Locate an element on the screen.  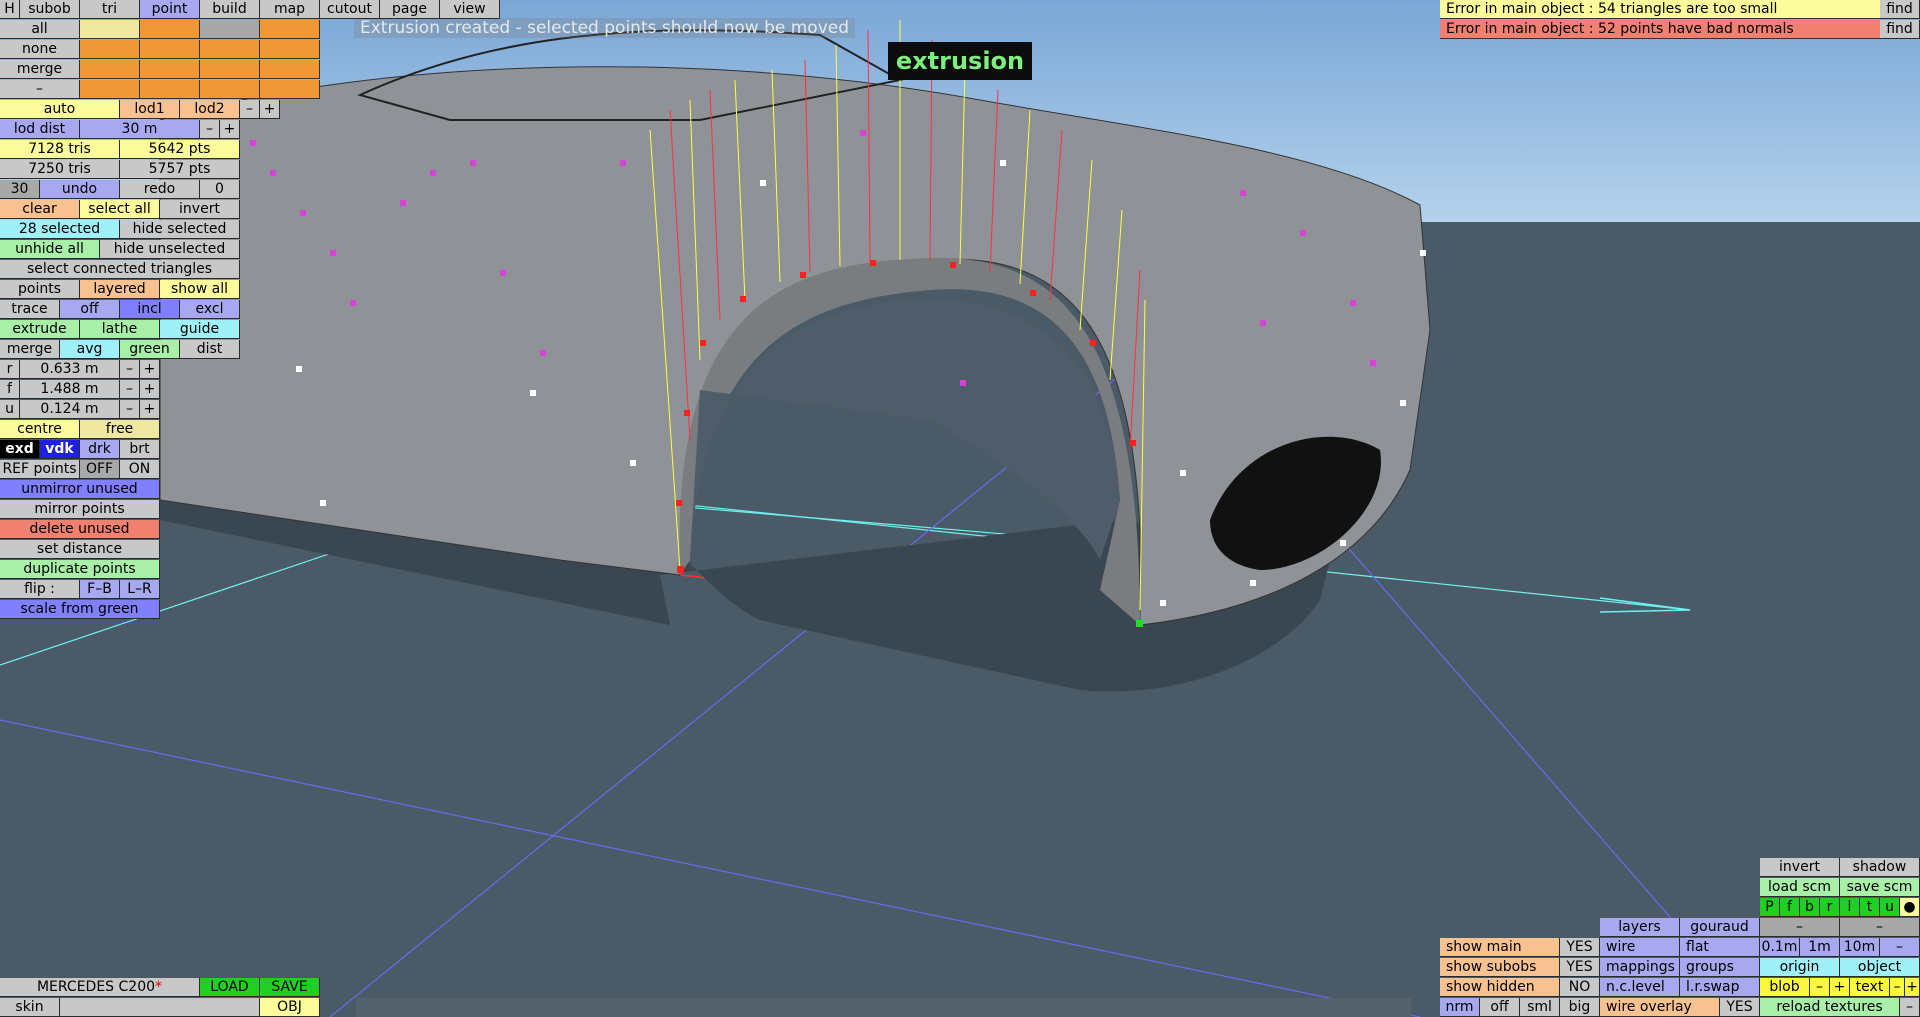
tab-view: view is located at coordinates (470, 9).